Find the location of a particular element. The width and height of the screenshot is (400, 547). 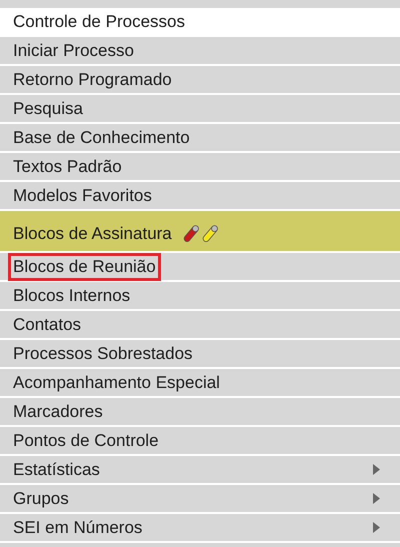

menu-item: Blocos de Assinatura is located at coordinates (200, 232).